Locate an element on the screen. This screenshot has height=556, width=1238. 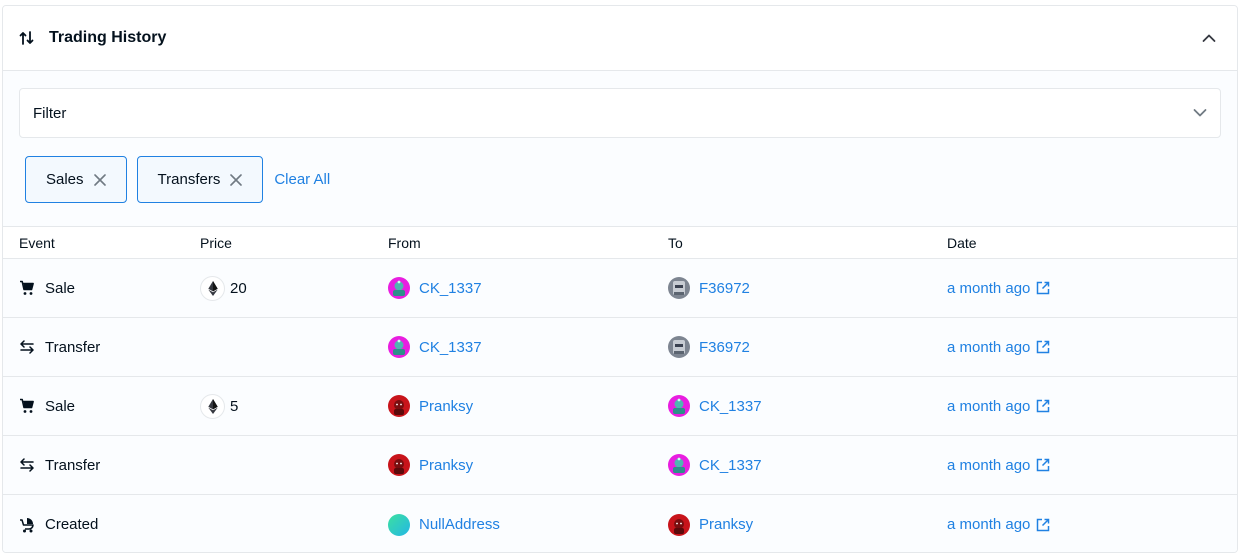
price-cell: 20 is located at coordinates (294, 288).